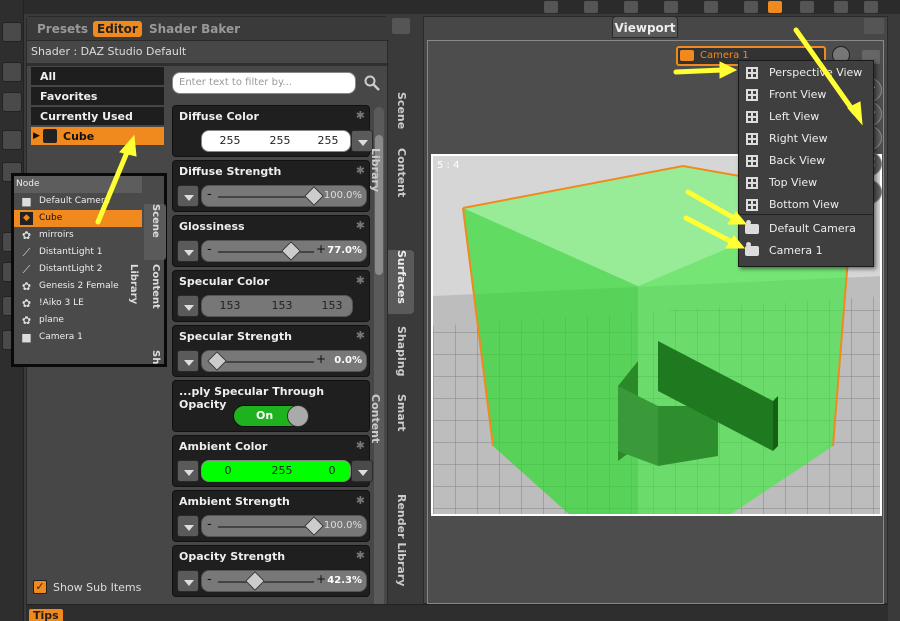 This screenshot has height=621, width=900. Describe the element at coordinates (147, 305) in the screenshot. I see `tab-content-library-inset: Content Library` at that location.